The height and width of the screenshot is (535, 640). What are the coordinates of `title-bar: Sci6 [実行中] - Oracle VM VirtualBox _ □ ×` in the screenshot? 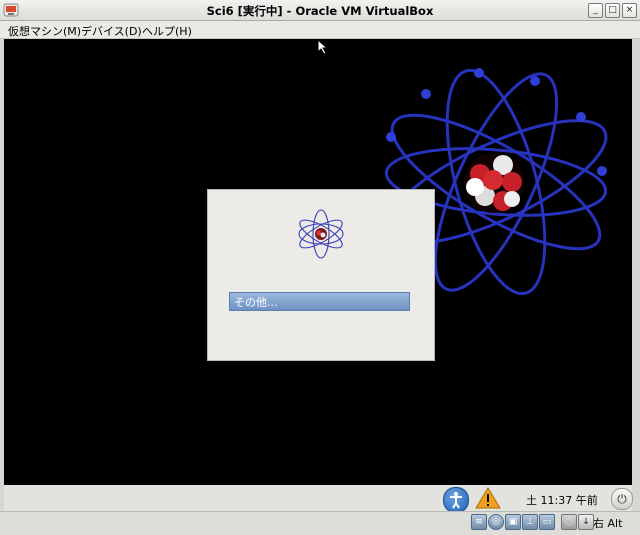 It's located at (320, 10).